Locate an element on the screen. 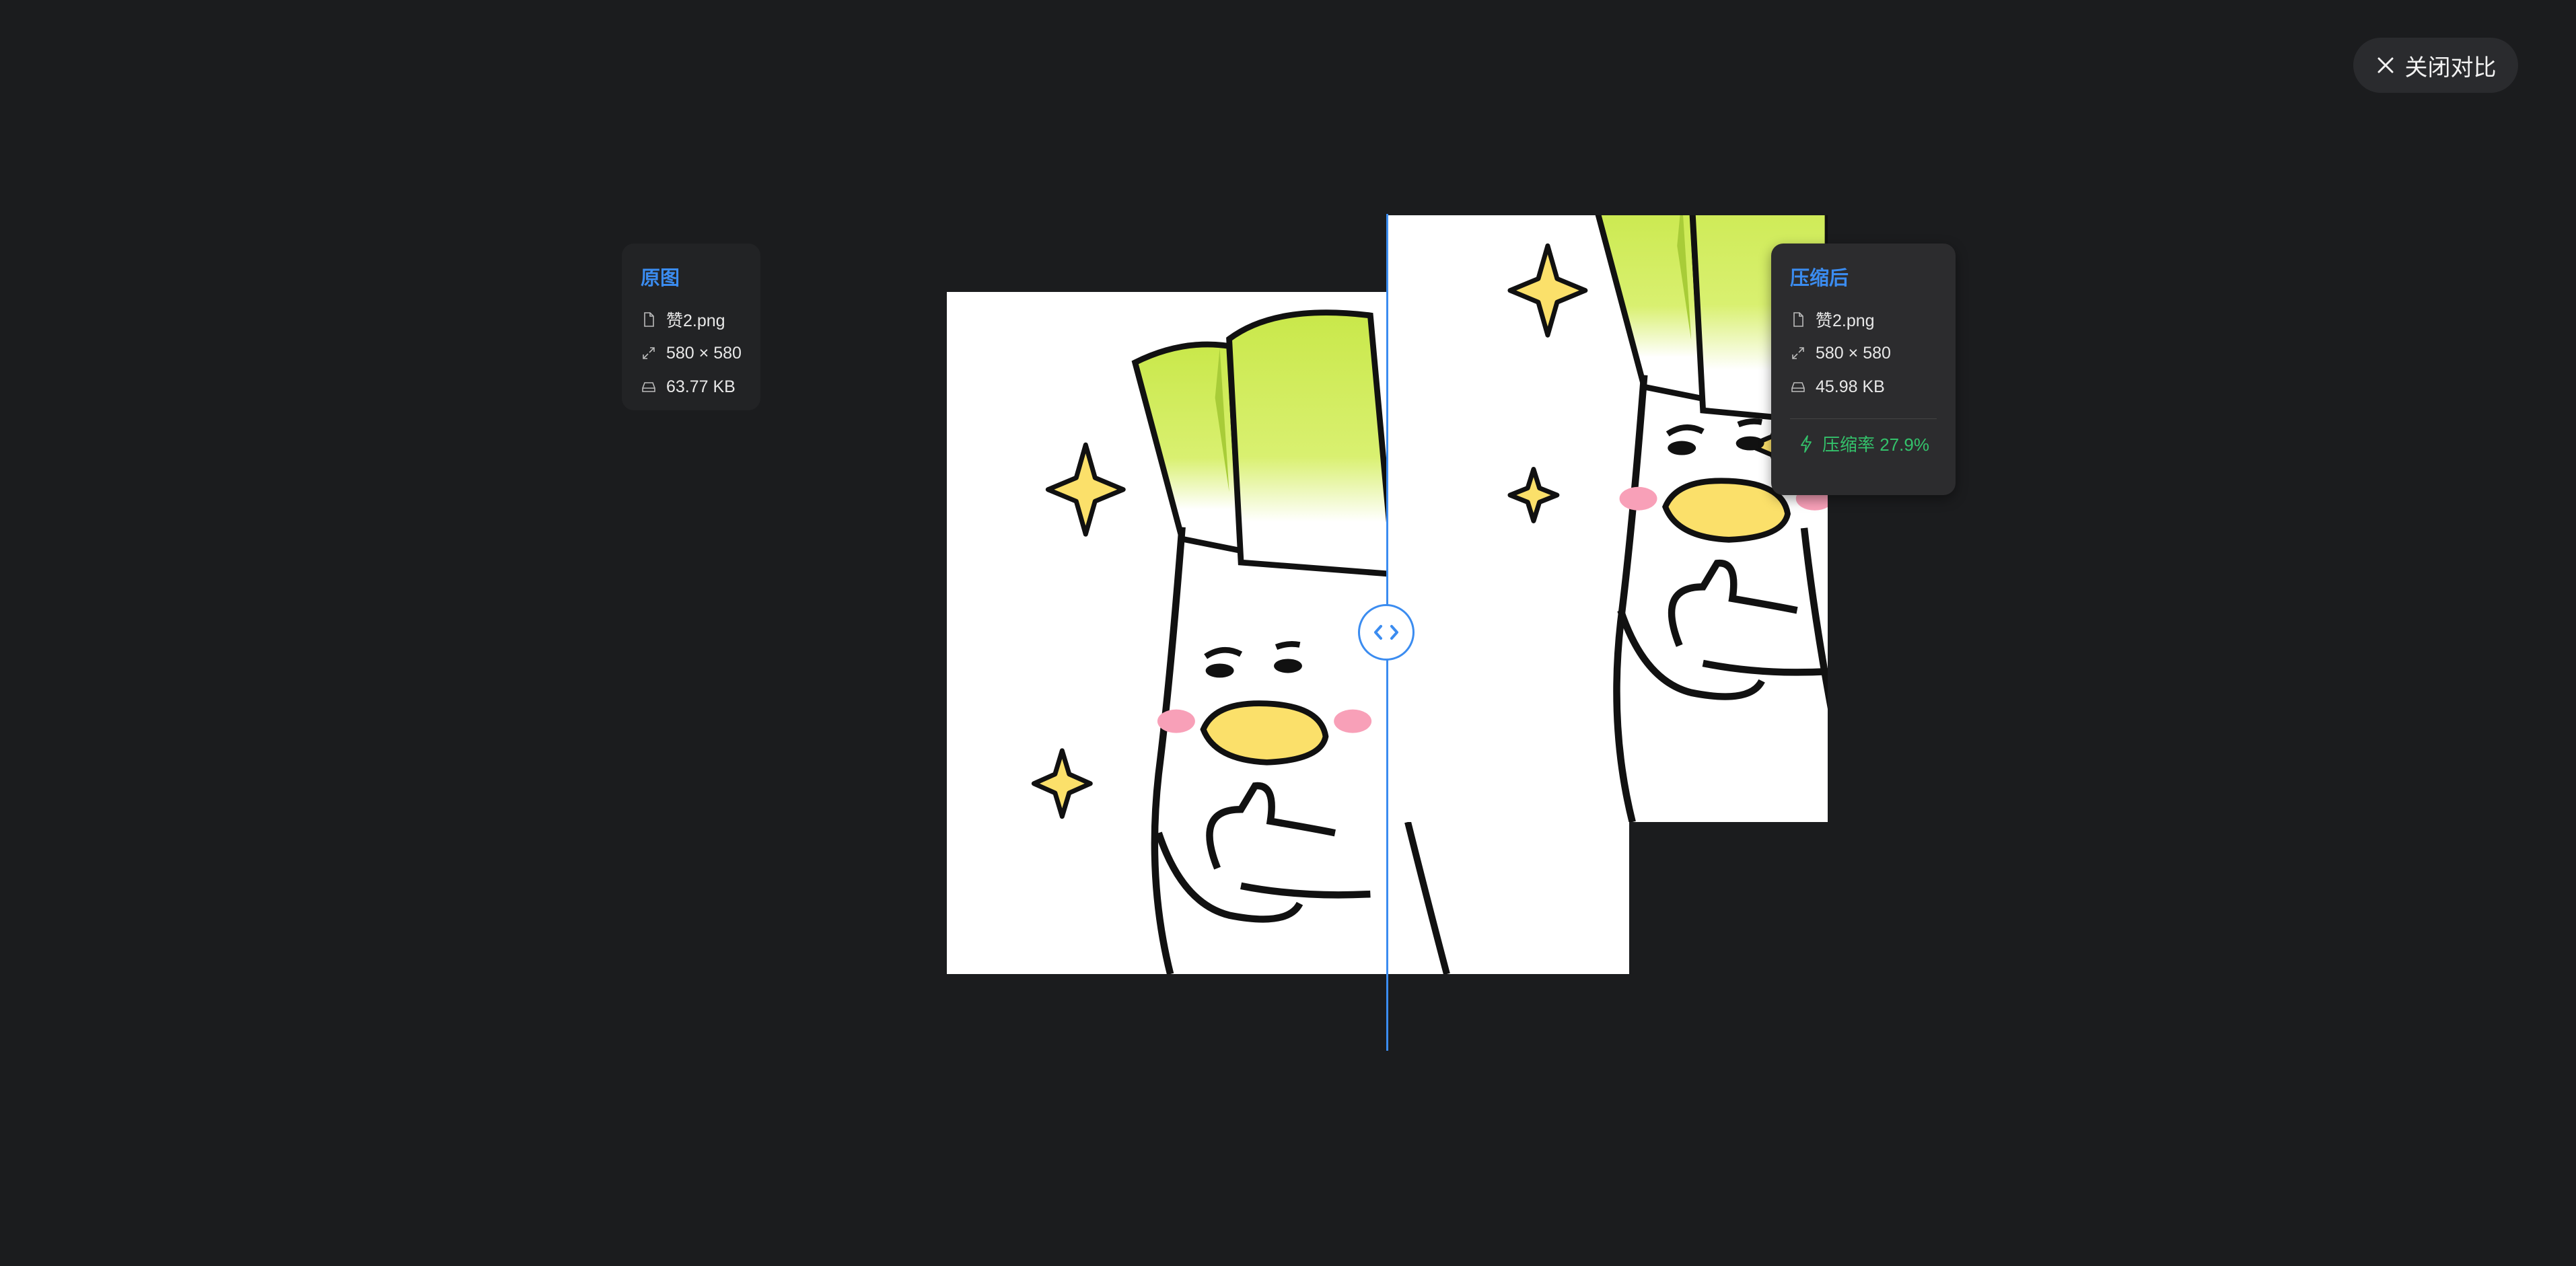 Image resolution: width=2576 pixels, height=1266 pixels. compressed-size-row: 45.98 KB is located at coordinates (1863, 387).